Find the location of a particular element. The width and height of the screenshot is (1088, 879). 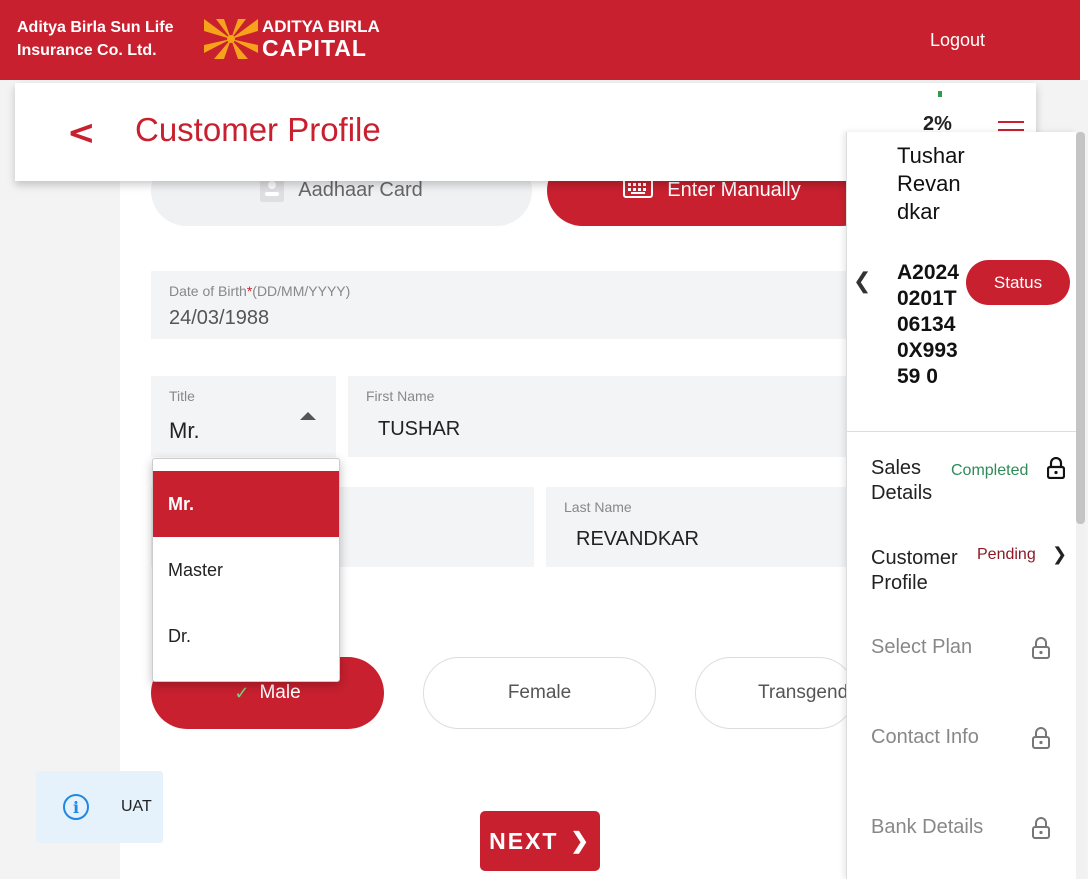

logo-sunburst-icon is located at coordinates (231, 39).